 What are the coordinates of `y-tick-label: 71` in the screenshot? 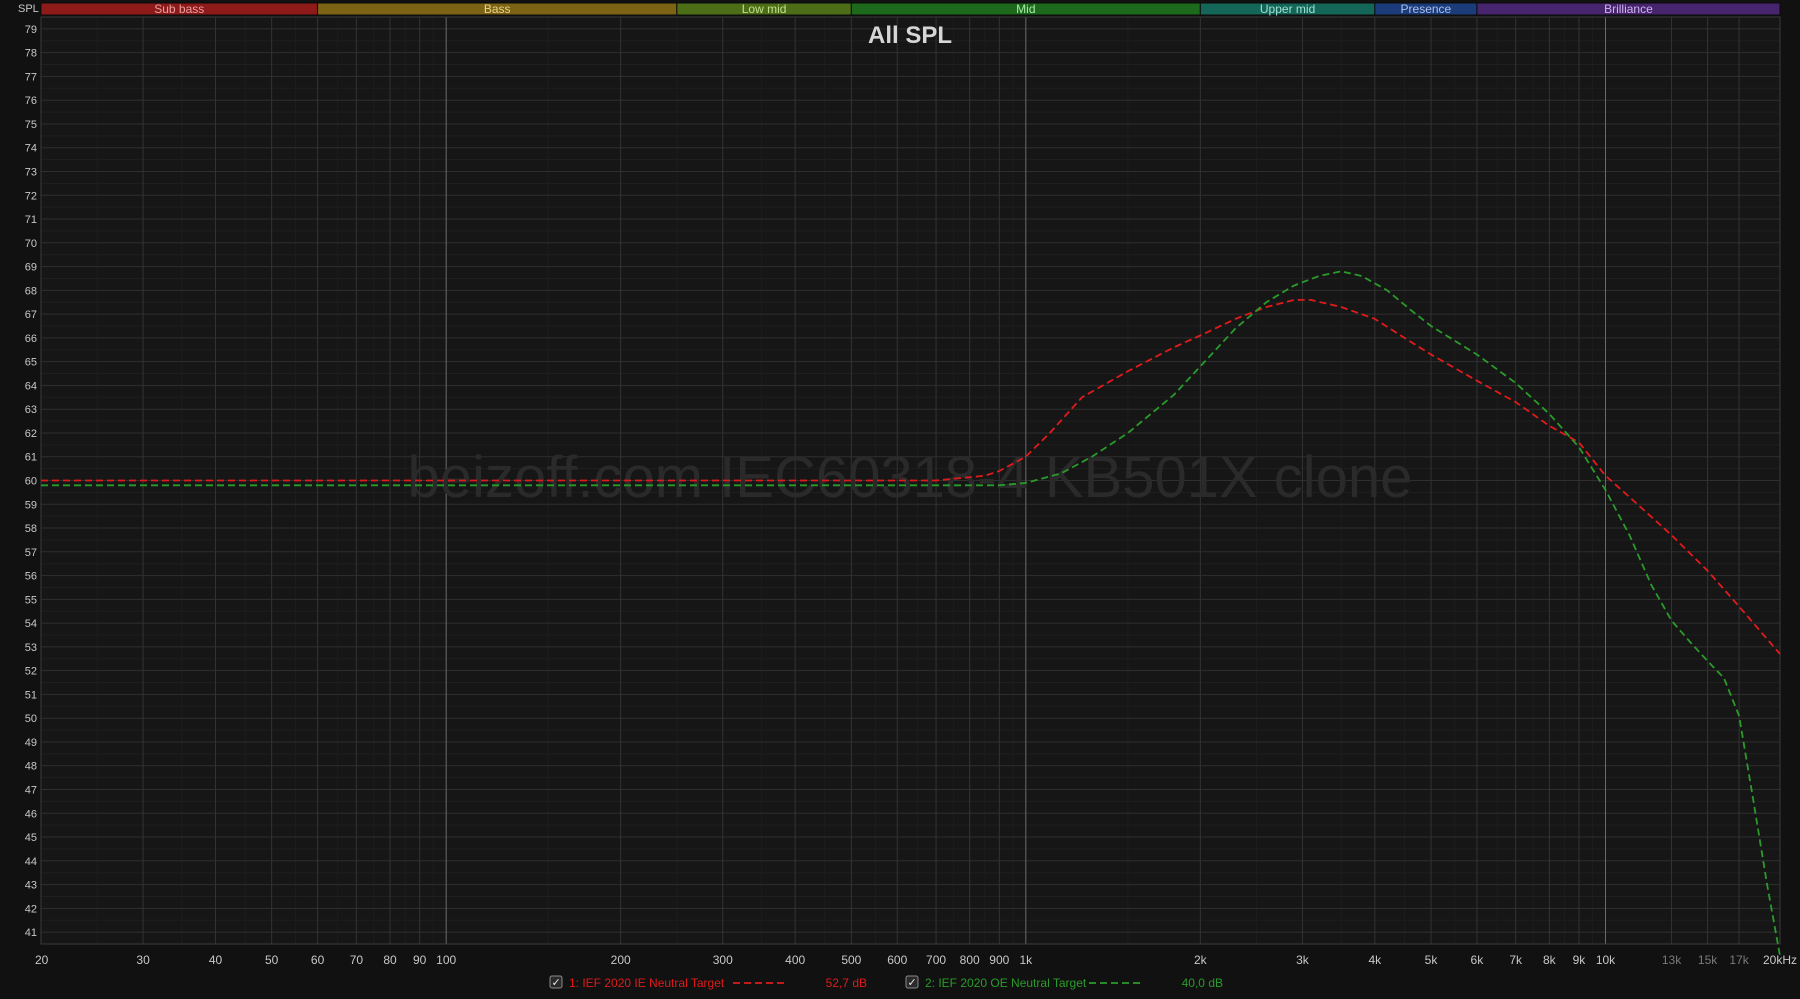 It's located at (31, 220).